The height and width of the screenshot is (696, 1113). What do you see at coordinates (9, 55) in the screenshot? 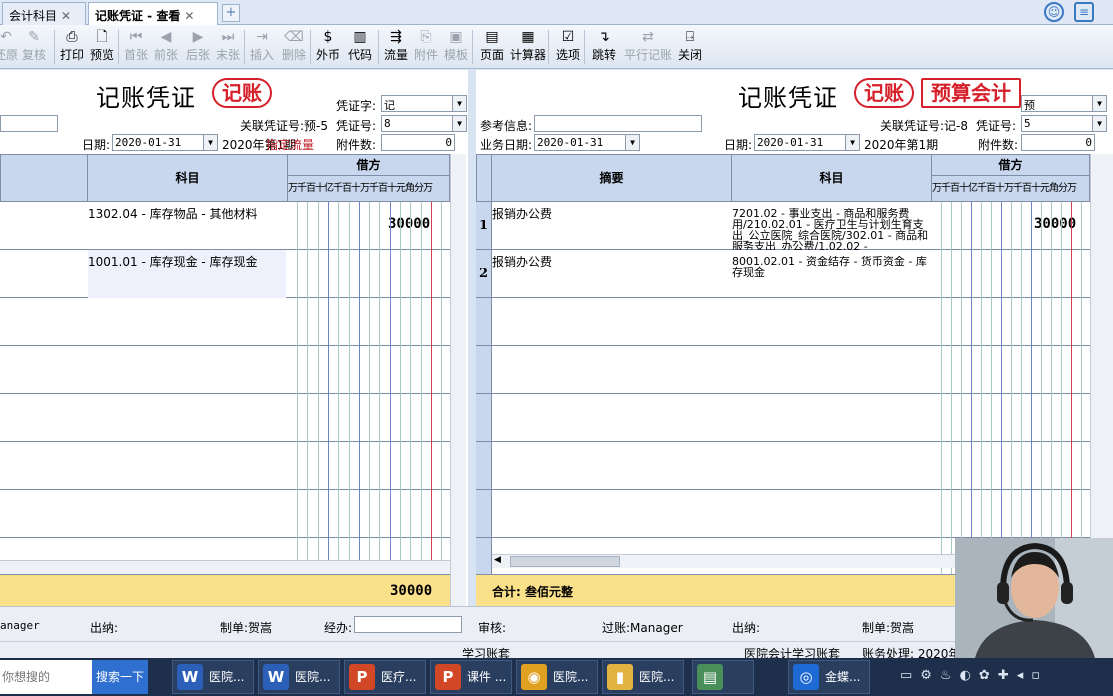
I see `toolbar-button-label: 还原` at bounding box center [9, 55].